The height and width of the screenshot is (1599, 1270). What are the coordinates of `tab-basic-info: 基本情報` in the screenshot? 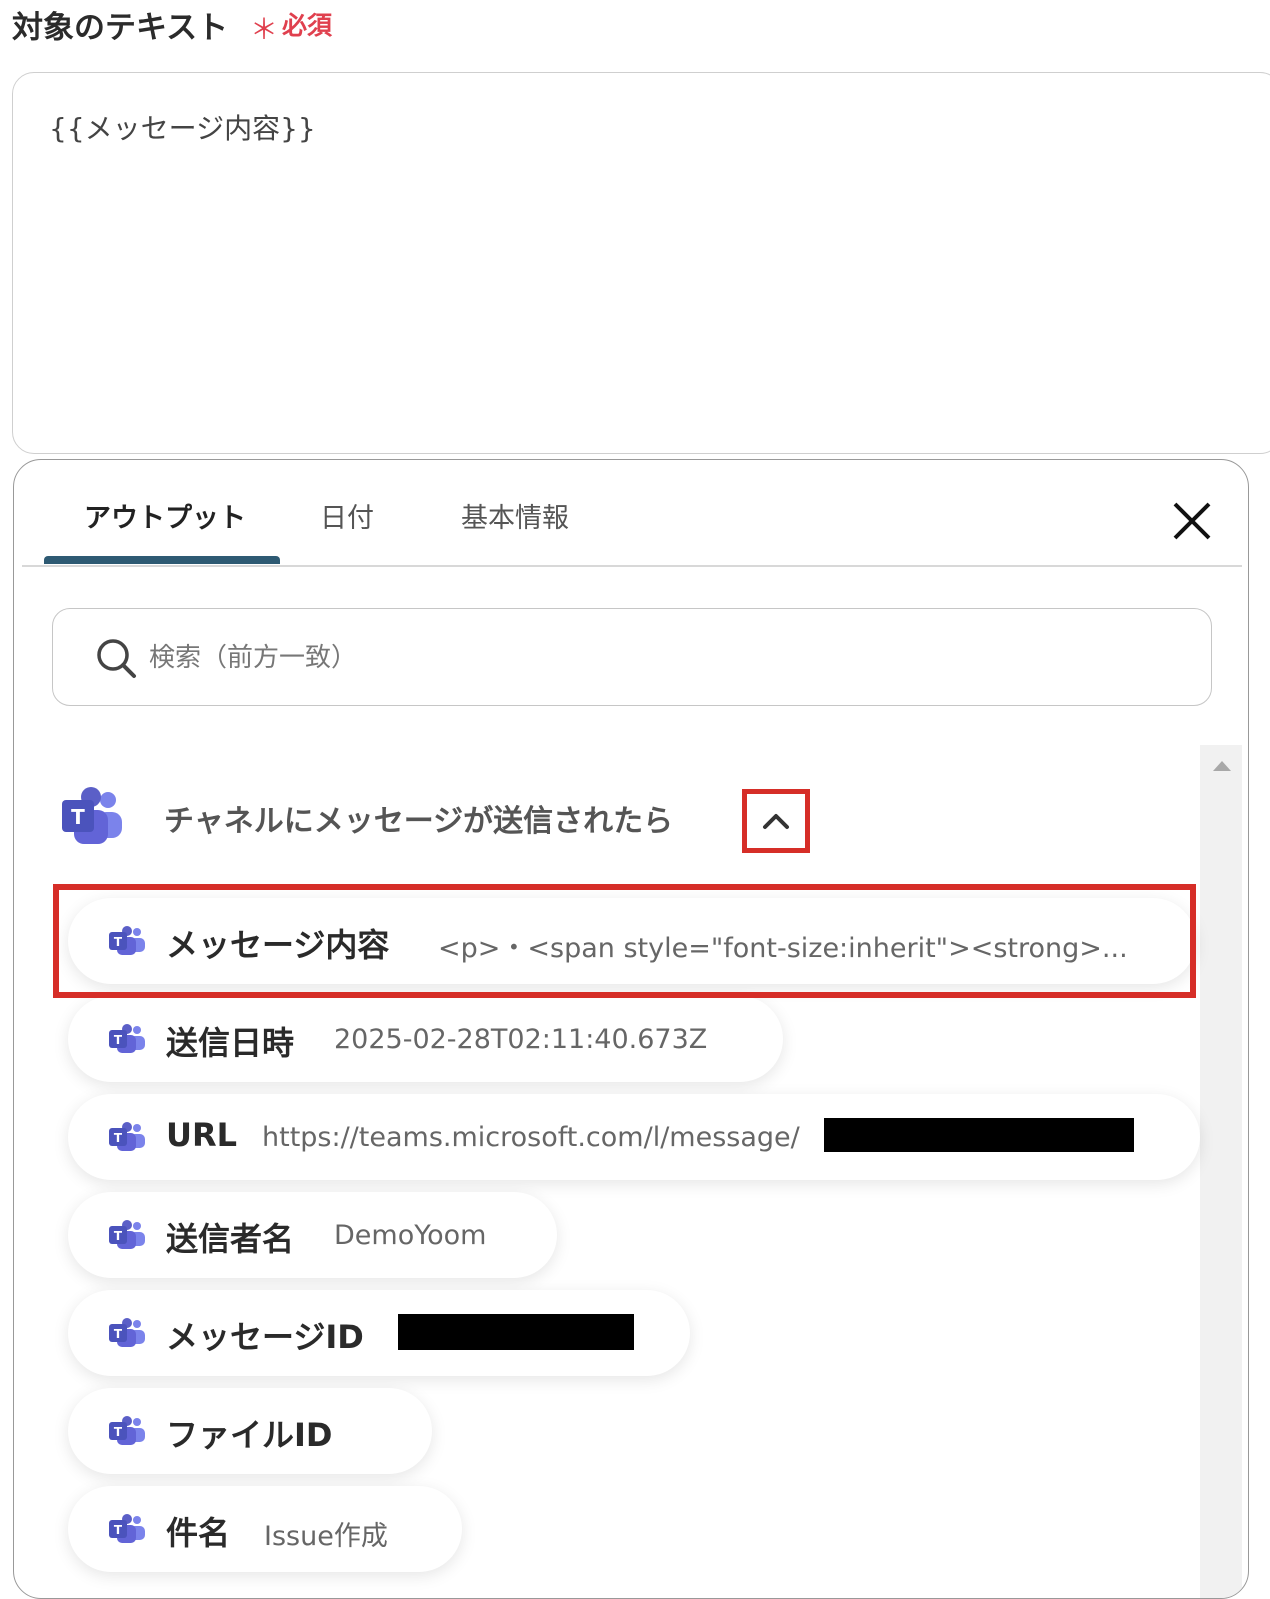 It's located at (515, 515).